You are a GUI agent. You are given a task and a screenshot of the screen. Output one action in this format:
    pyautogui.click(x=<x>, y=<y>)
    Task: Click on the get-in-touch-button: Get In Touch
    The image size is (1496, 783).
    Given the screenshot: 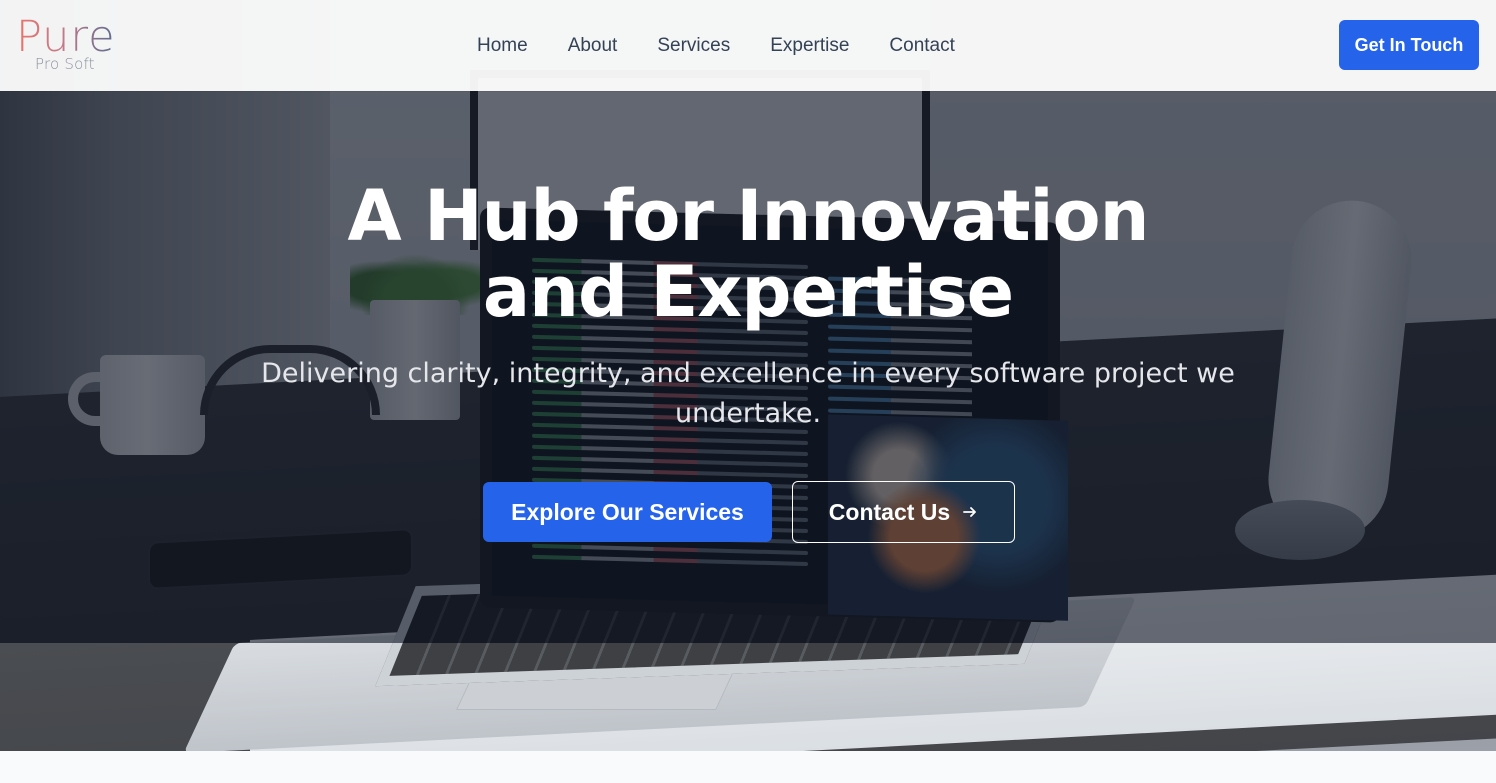 What is the action you would take?
    pyautogui.click(x=1409, y=45)
    